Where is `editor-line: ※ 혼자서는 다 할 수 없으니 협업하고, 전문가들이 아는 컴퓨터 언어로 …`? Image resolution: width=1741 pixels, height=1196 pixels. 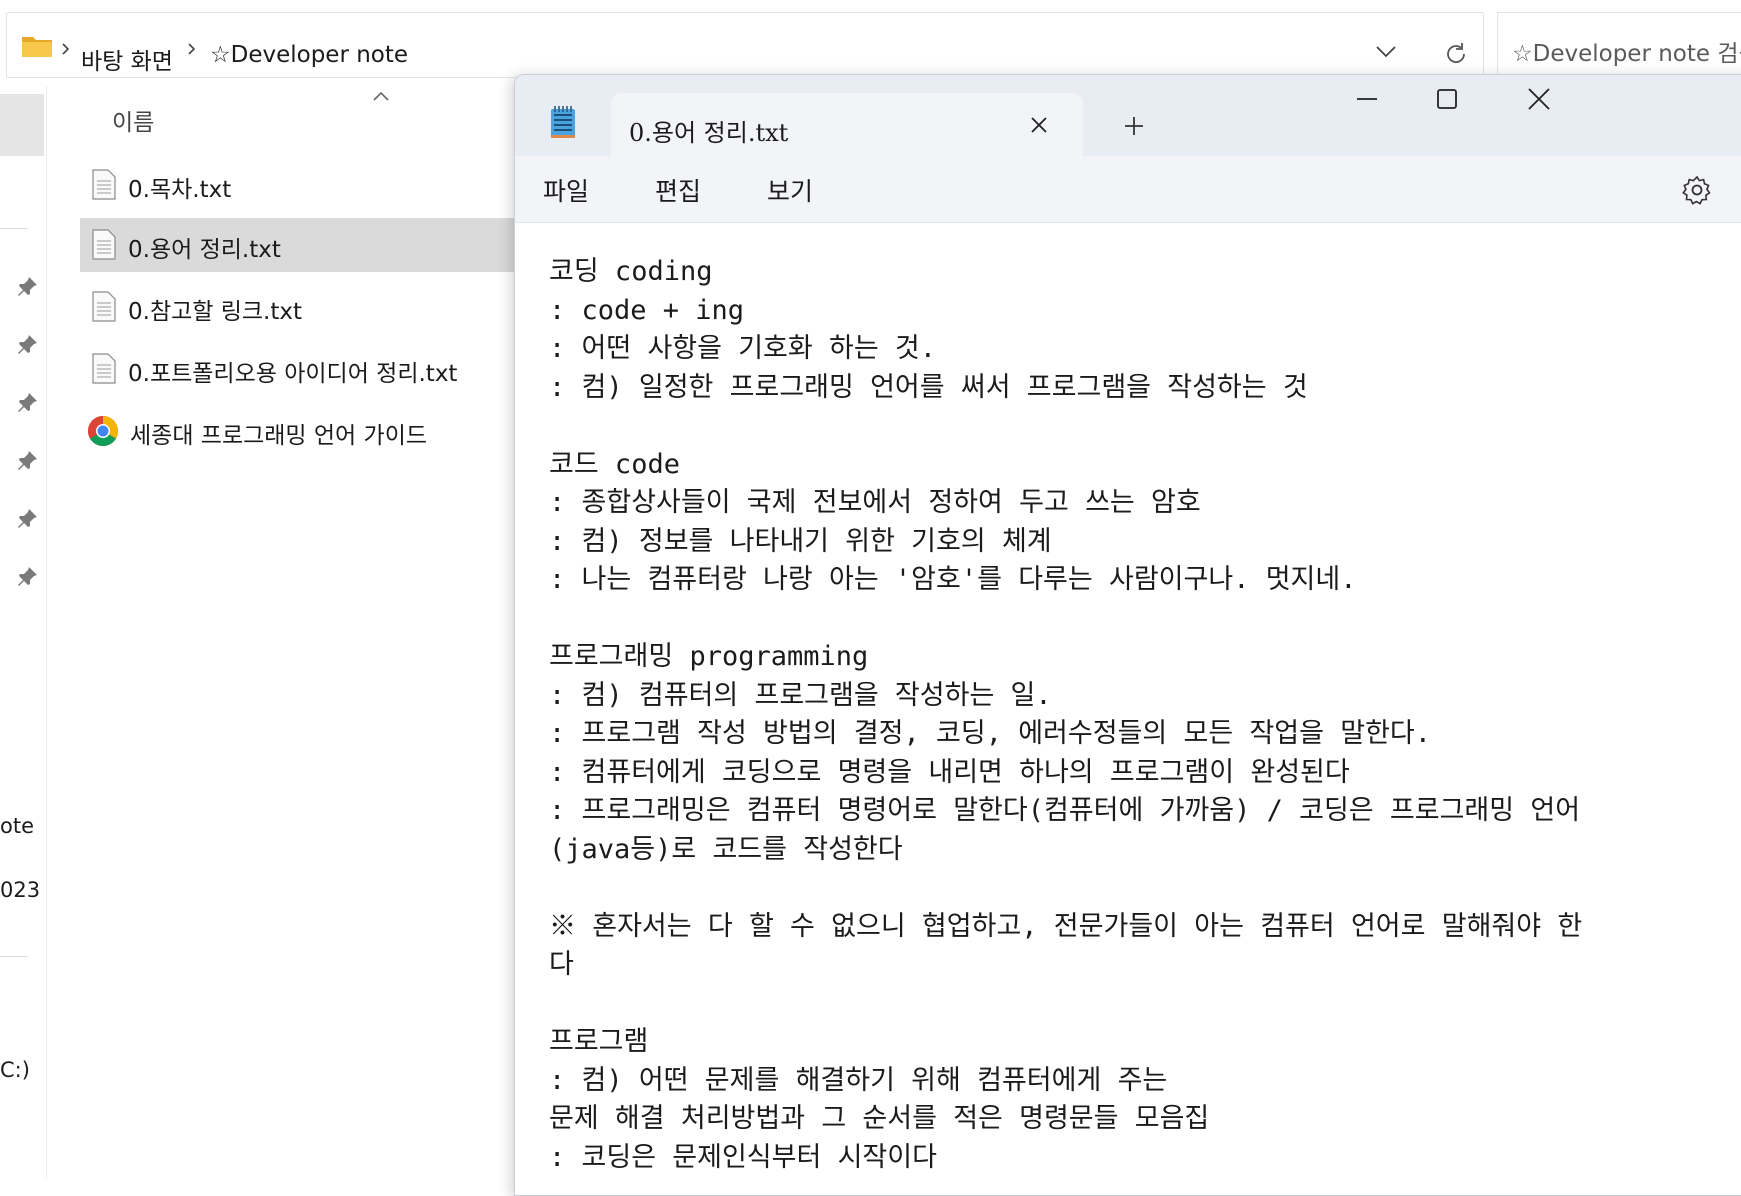
editor-line: ※ 혼자서는 다 할 수 없으니 협업하고, 전문가들이 아는 컴퓨터 언어로 … is located at coordinates (1066, 926).